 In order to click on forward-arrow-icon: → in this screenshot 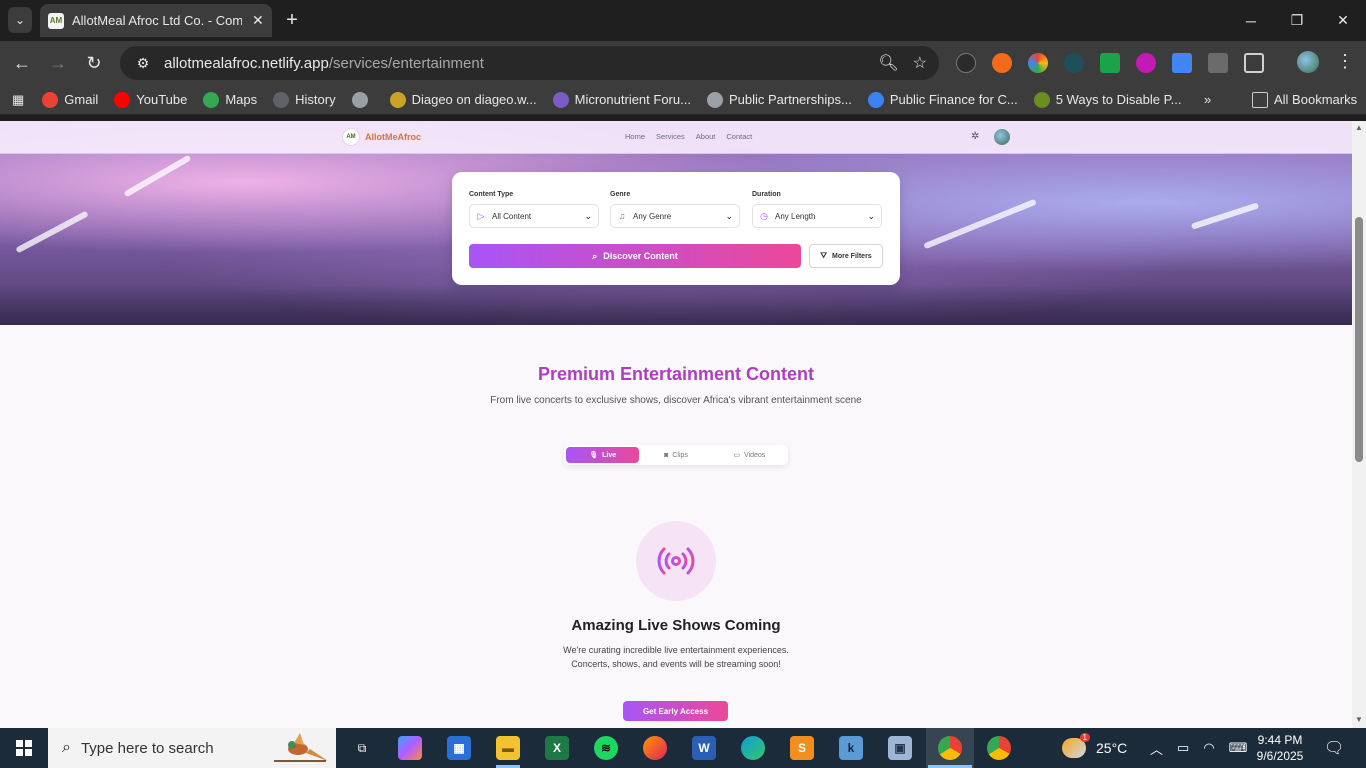, I will do `click(58, 63)`.